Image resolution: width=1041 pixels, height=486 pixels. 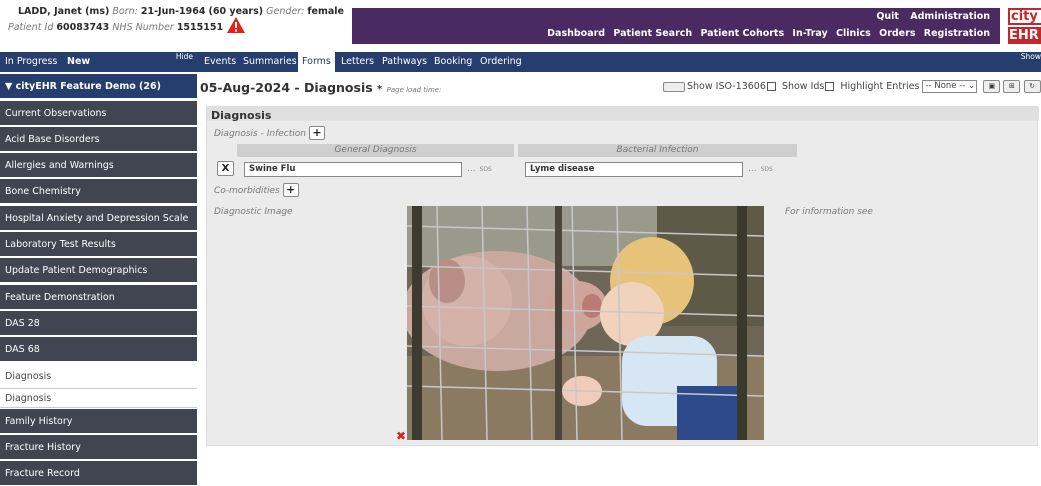 I want to click on logo-city: city, so click(x=1024, y=16).